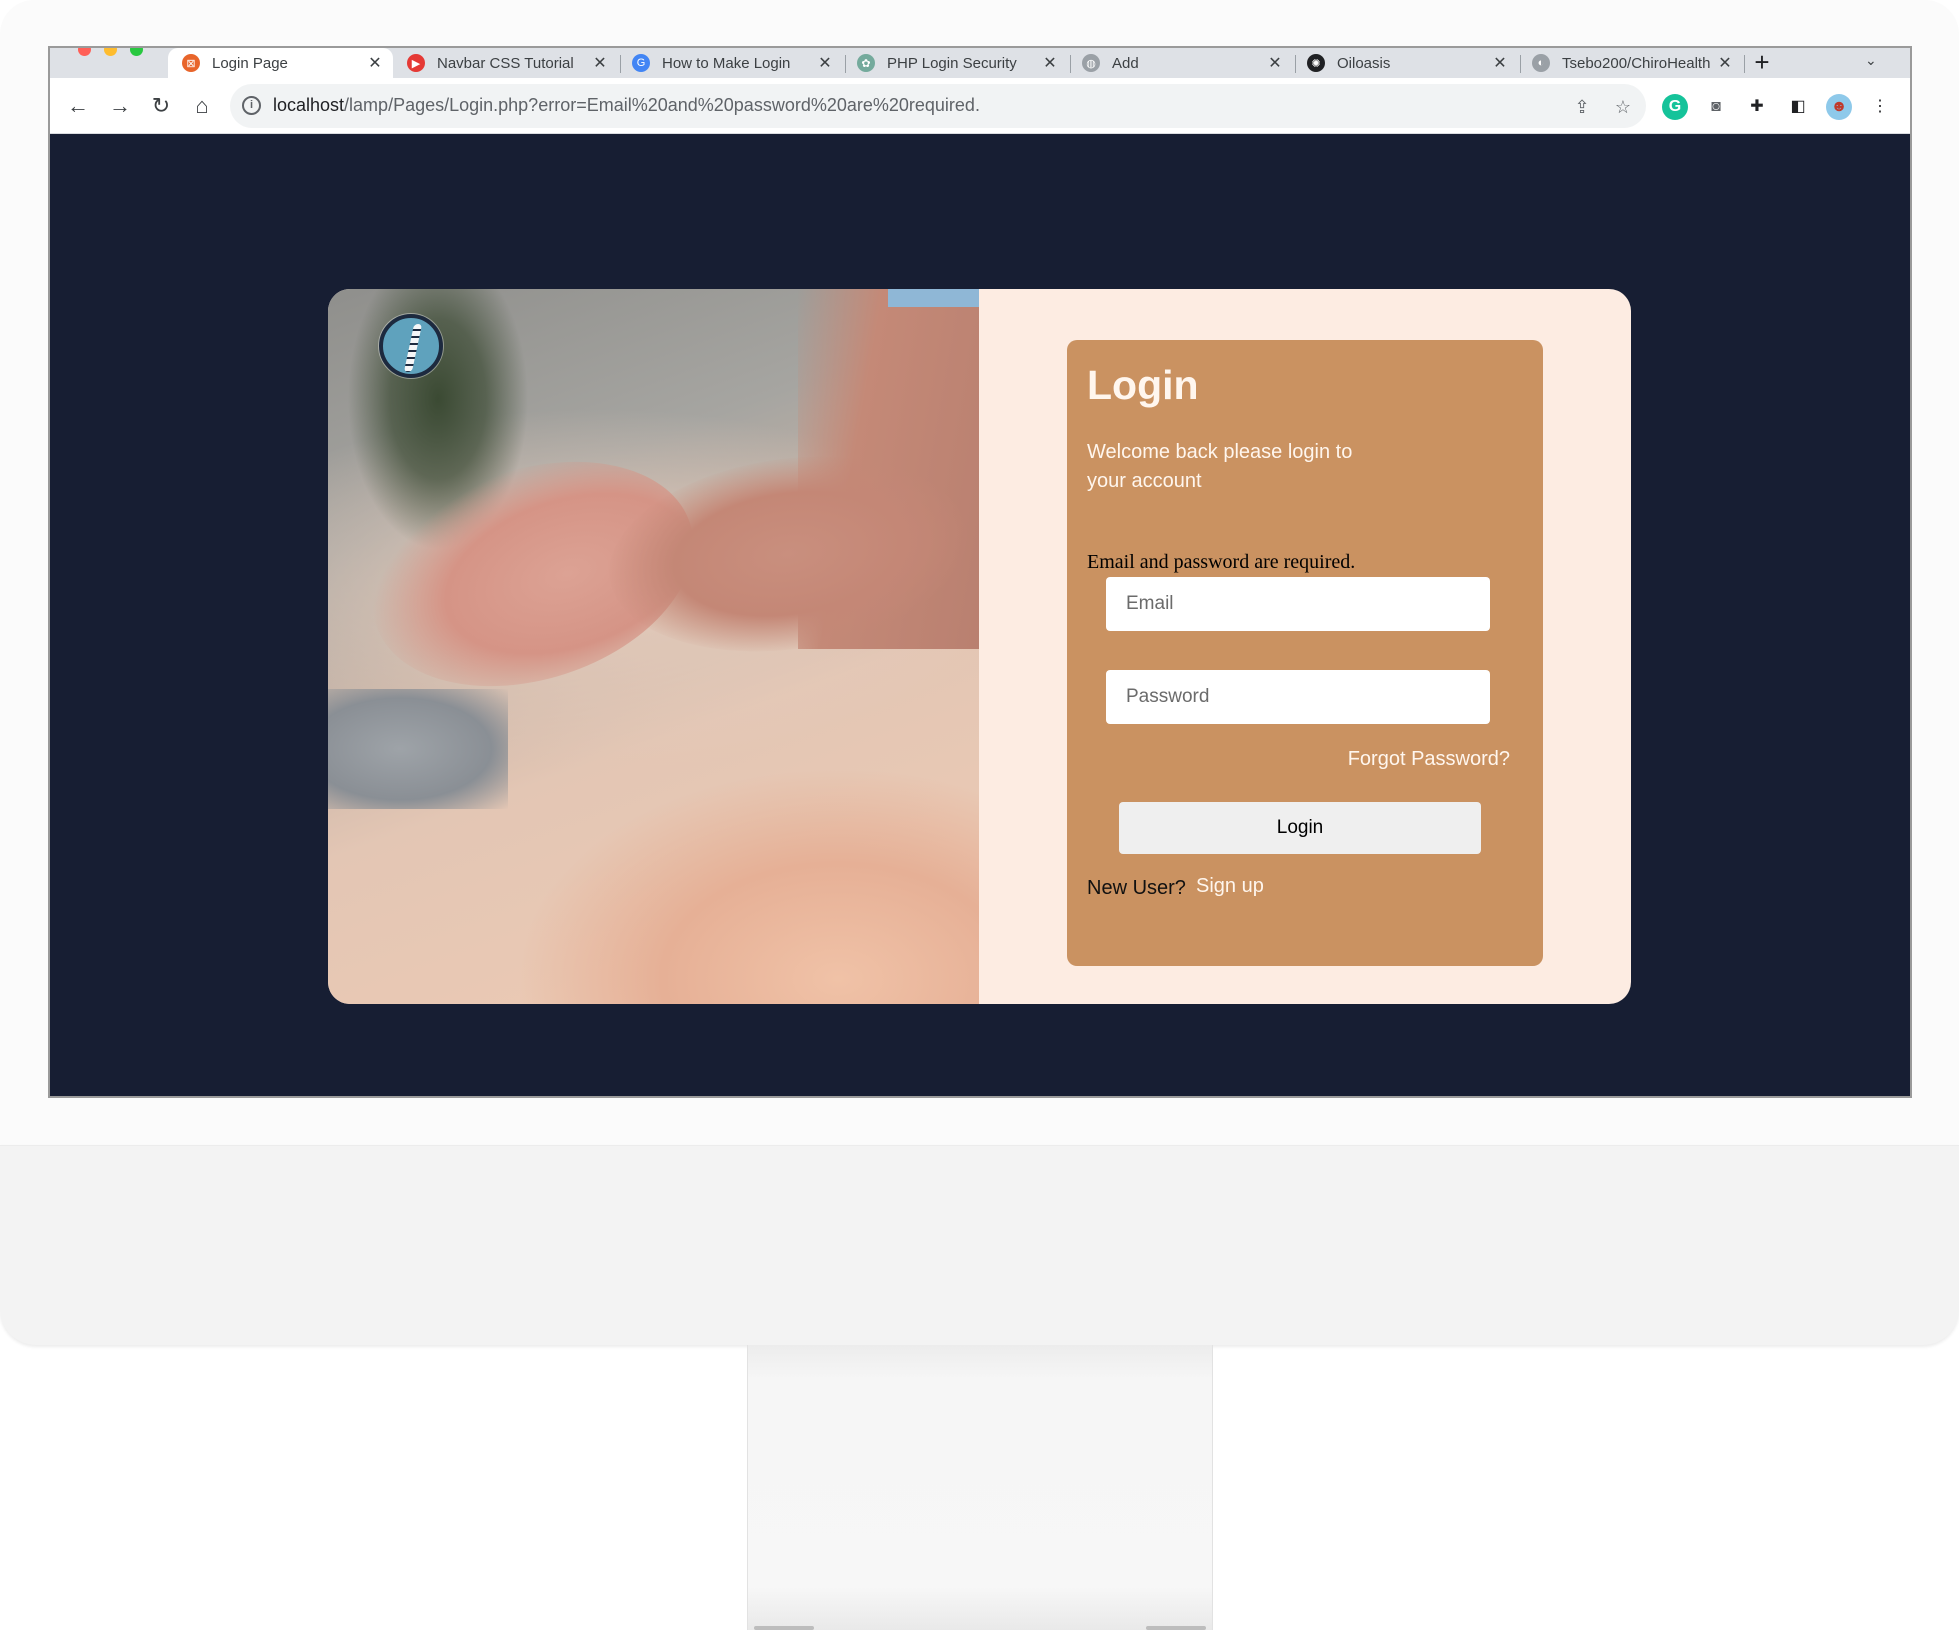 The image size is (1959, 1652). What do you see at coordinates (78, 106) in the screenshot?
I see `back-icon: ←` at bounding box center [78, 106].